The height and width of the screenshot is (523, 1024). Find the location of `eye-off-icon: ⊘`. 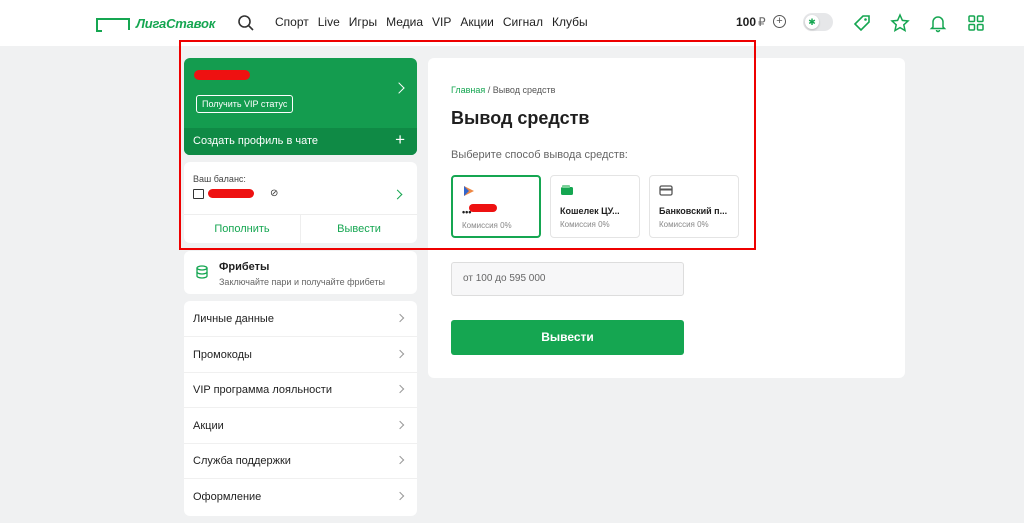

eye-off-icon: ⊘ is located at coordinates (274, 193).